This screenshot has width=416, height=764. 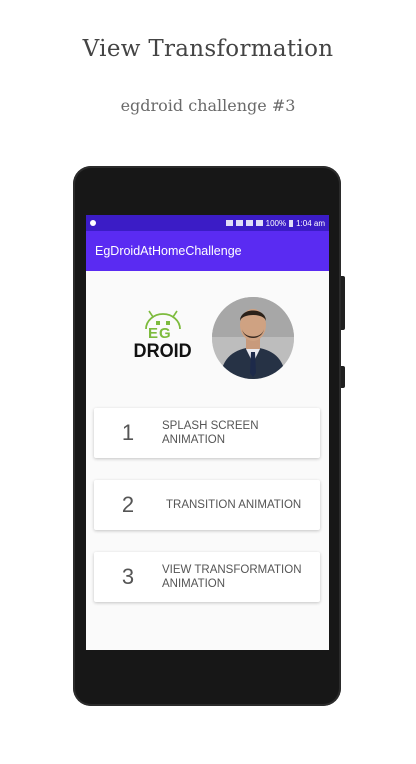 I want to click on battery-icon, so click(x=291, y=223).